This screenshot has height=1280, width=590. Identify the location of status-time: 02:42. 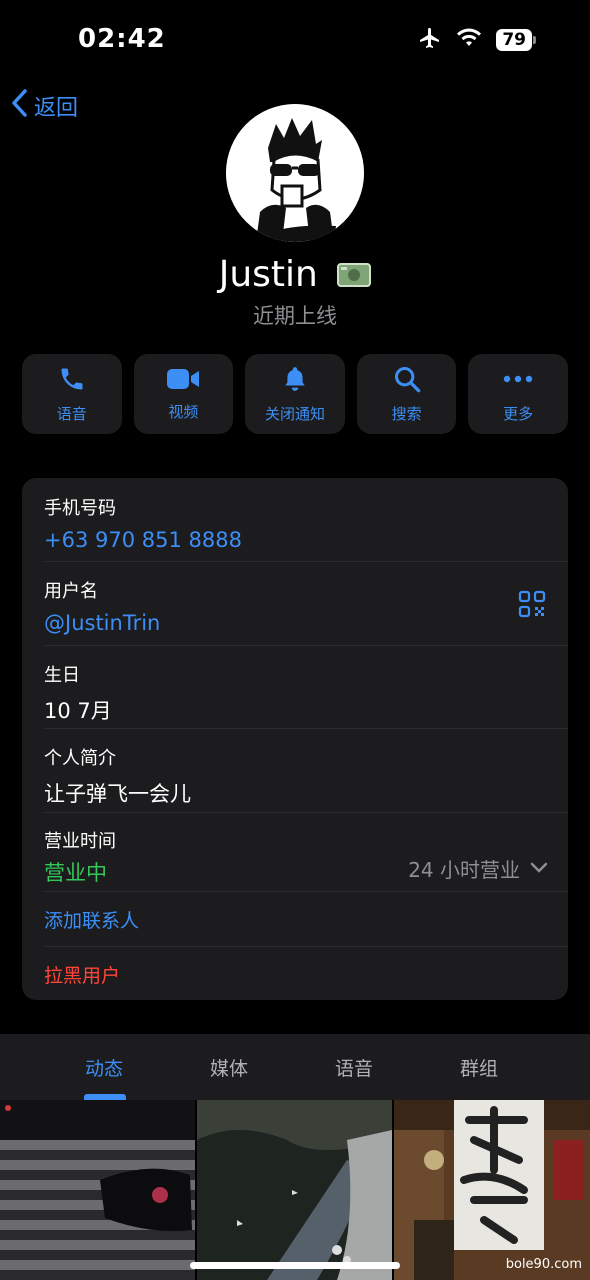
(122, 39).